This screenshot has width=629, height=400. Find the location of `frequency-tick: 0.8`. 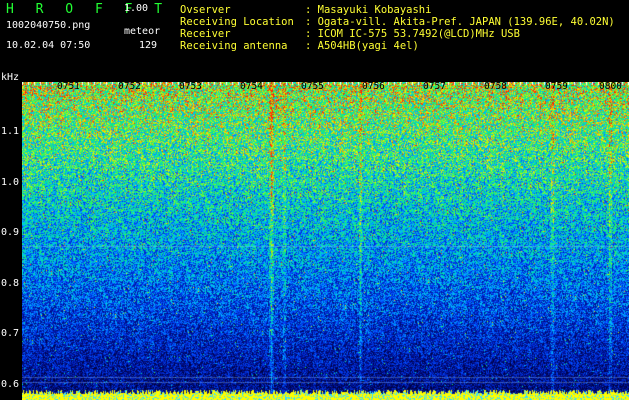

frequency-tick: 0.8 is located at coordinates (10, 283).